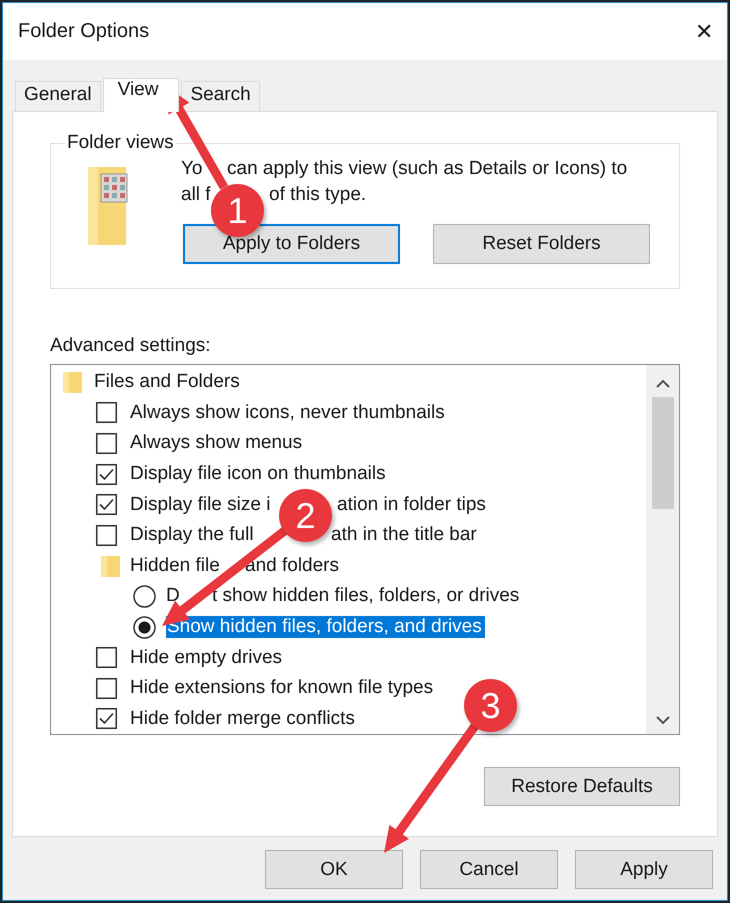  What do you see at coordinates (120, 143) in the screenshot?
I see `group-legend: Folder views` at bounding box center [120, 143].